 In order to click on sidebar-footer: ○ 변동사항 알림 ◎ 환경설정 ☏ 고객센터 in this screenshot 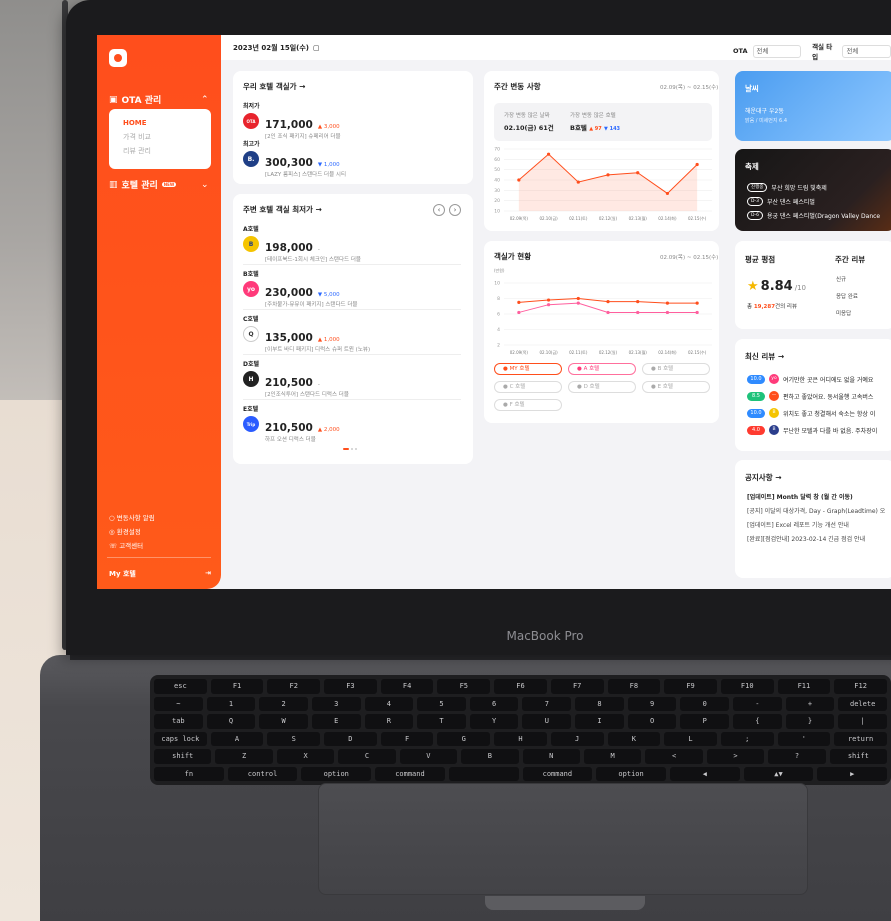, I will do `click(132, 532)`.